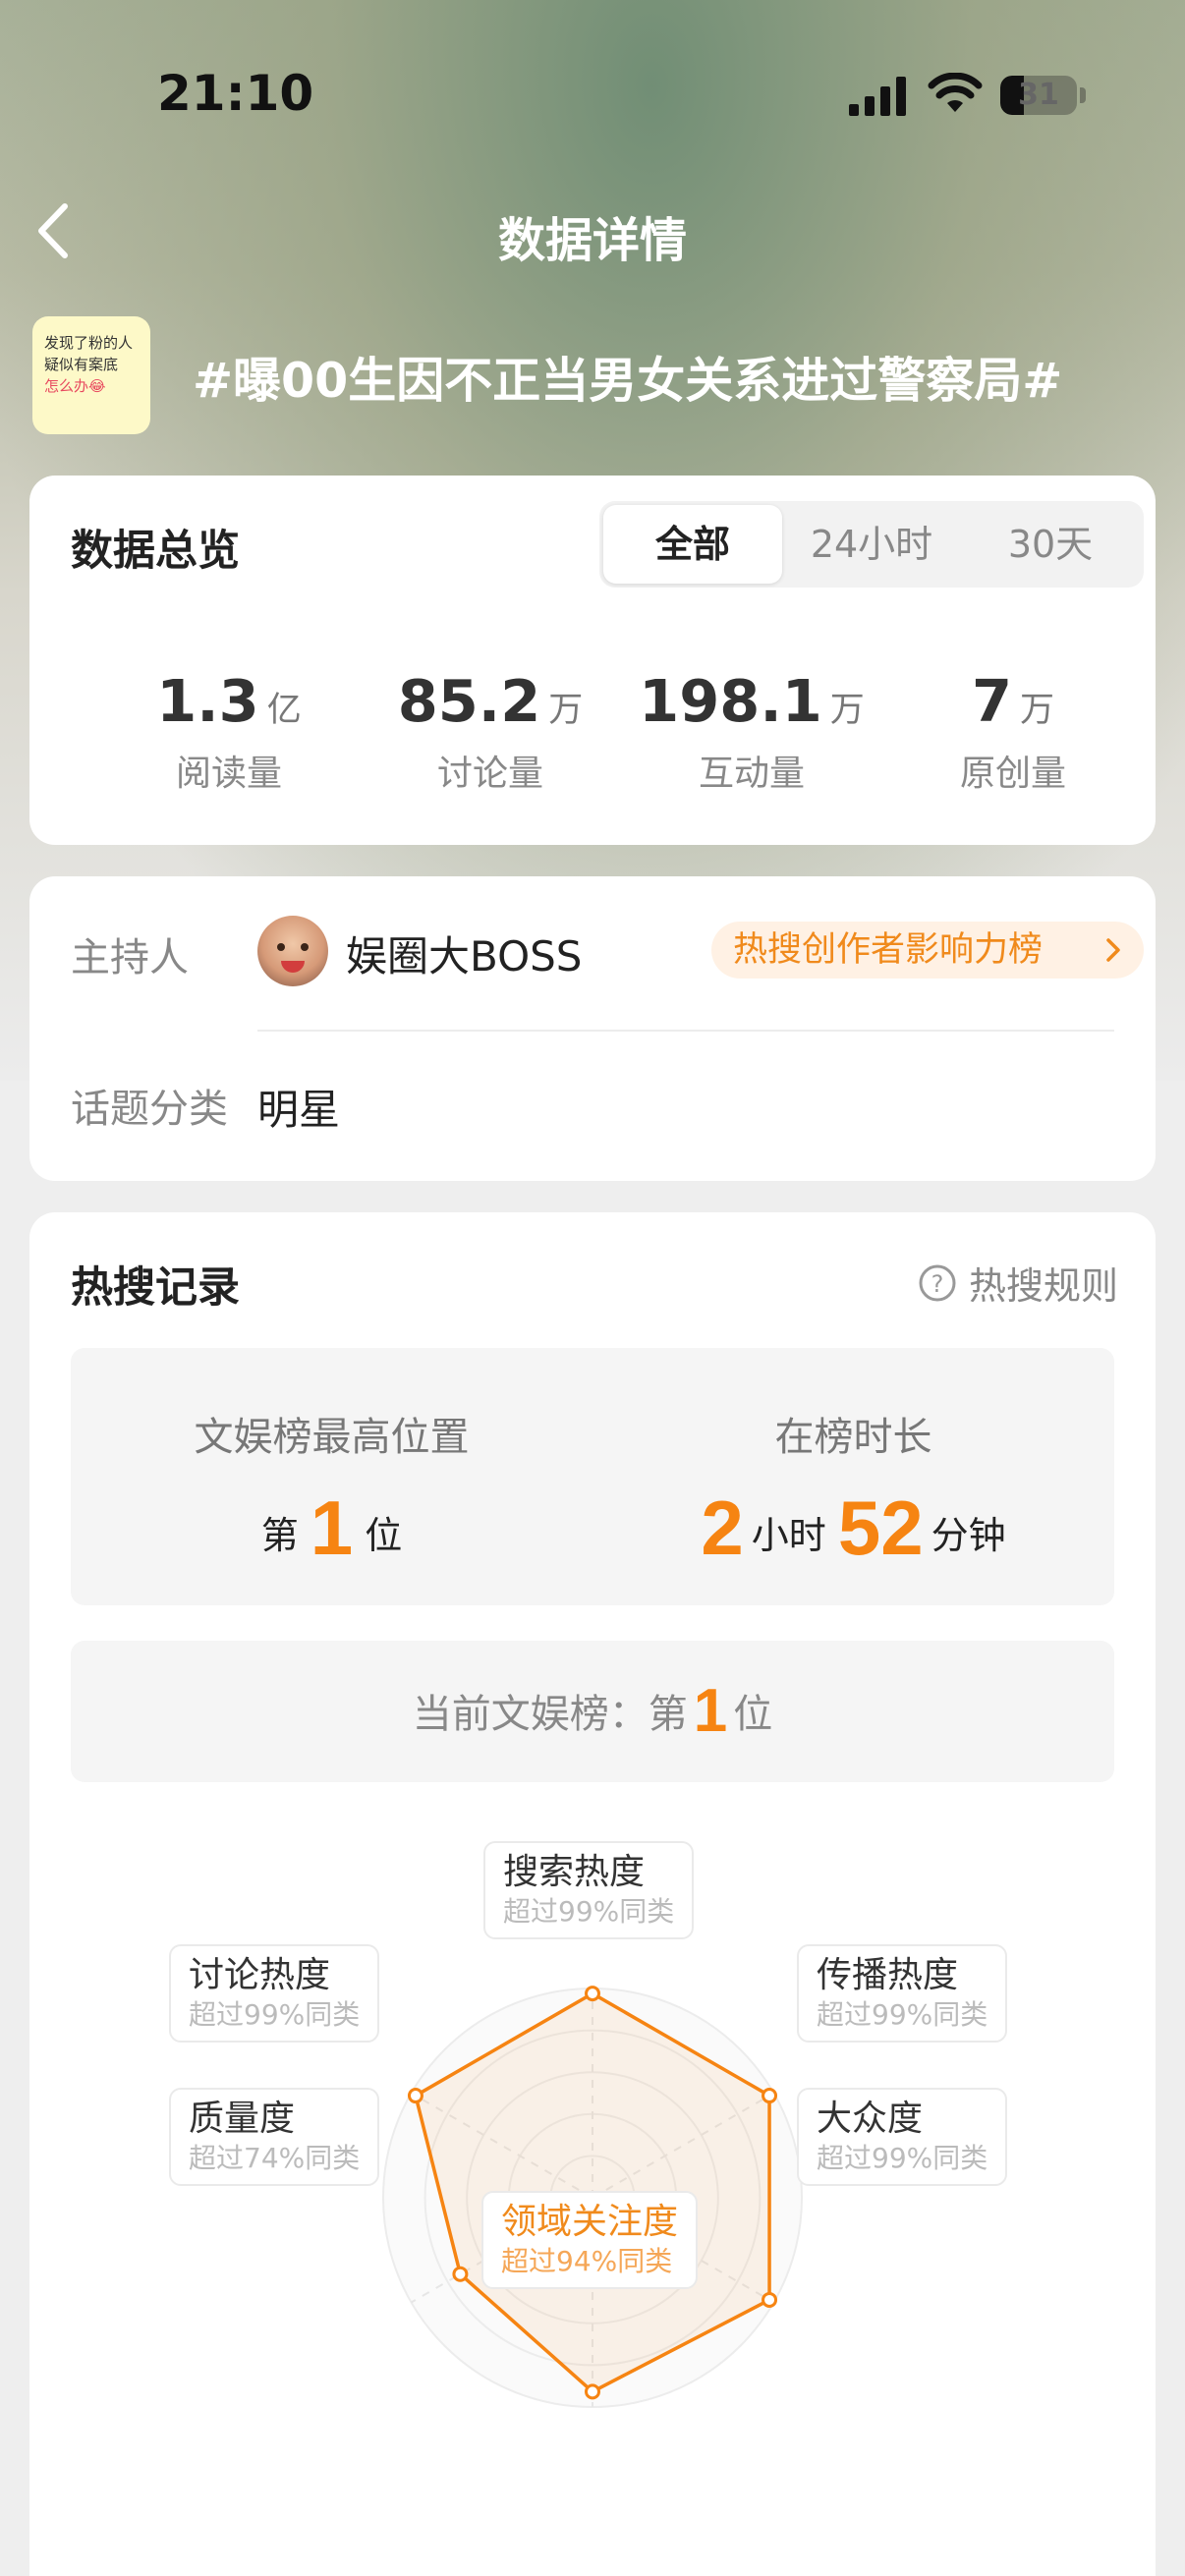 Image resolution: width=1185 pixels, height=2576 pixels. Describe the element at coordinates (853, 1476) in the screenshot. I see `time-on-list: 在榜时长 2 小时 52 分钟` at that location.